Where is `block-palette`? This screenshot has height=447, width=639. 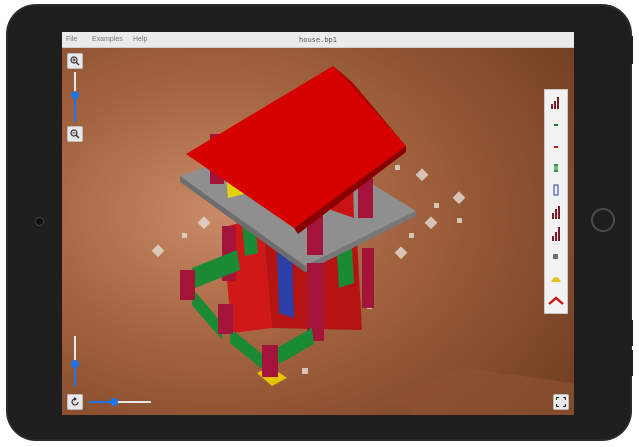
block-palette is located at coordinates (556, 201).